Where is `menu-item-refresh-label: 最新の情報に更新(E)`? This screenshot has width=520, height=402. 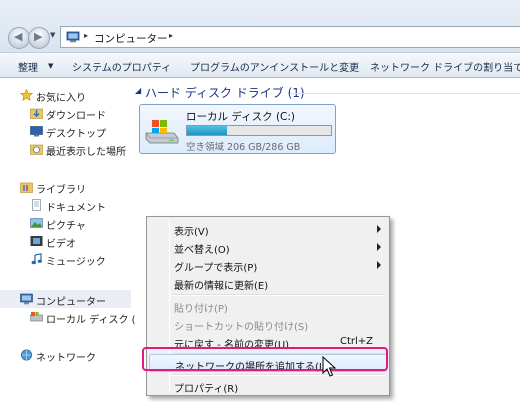
menu-item-refresh-label: 最新の情報に更新(E) is located at coordinates (221, 286).